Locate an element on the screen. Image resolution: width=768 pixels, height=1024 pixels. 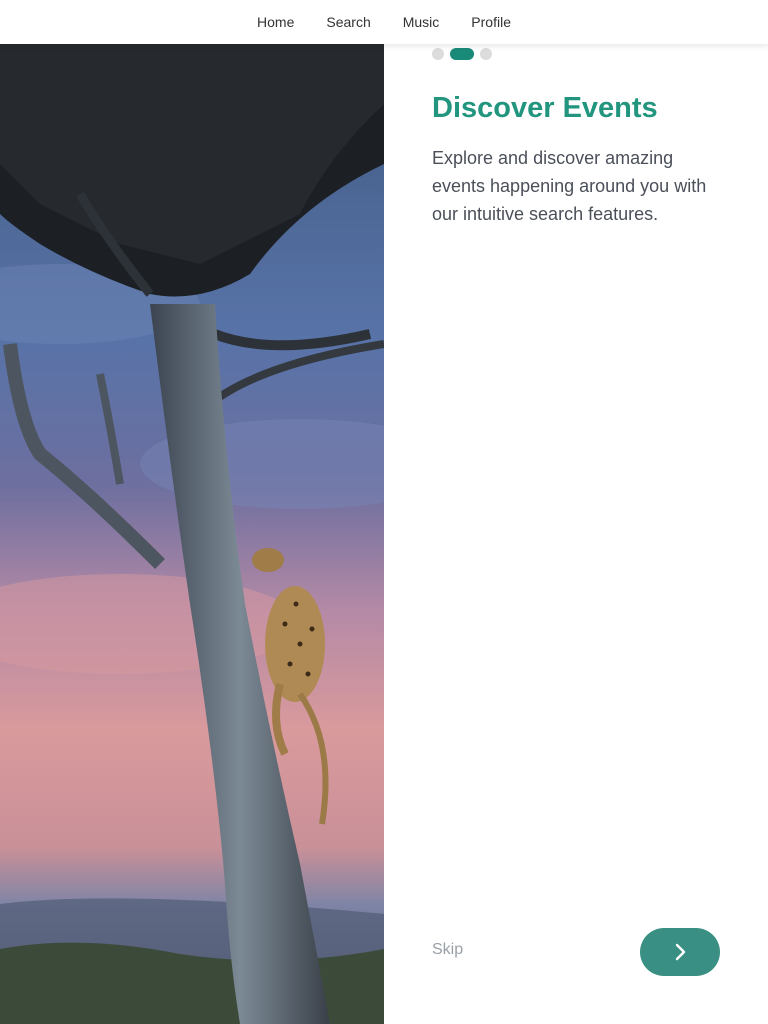
nav-profile-link: Profile is located at coordinates (491, 22).